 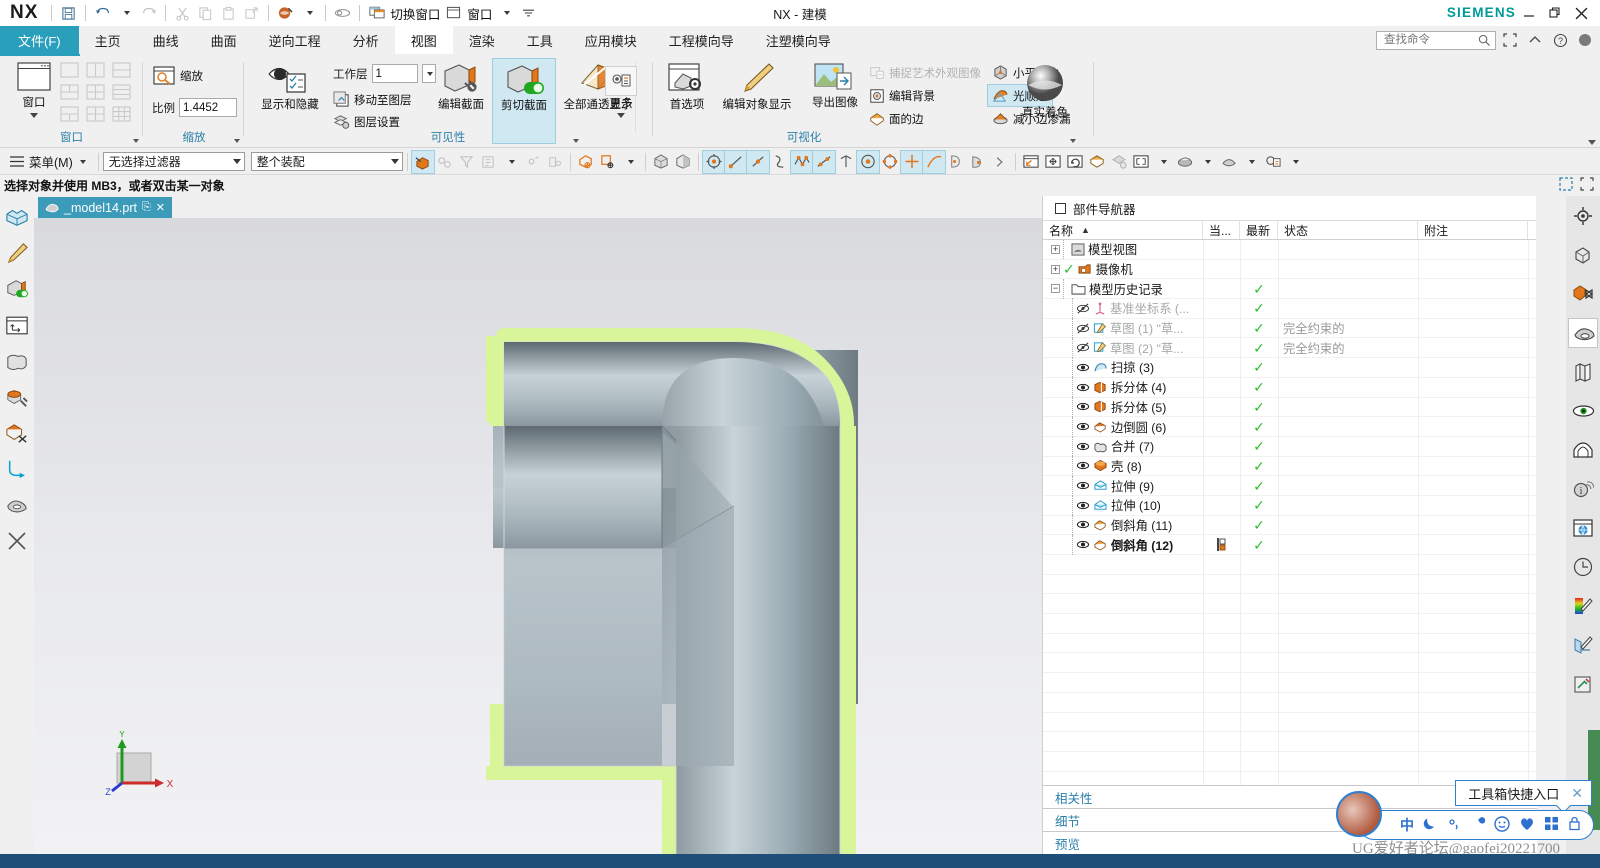 I want to click on window-icon, so click(x=453, y=13).